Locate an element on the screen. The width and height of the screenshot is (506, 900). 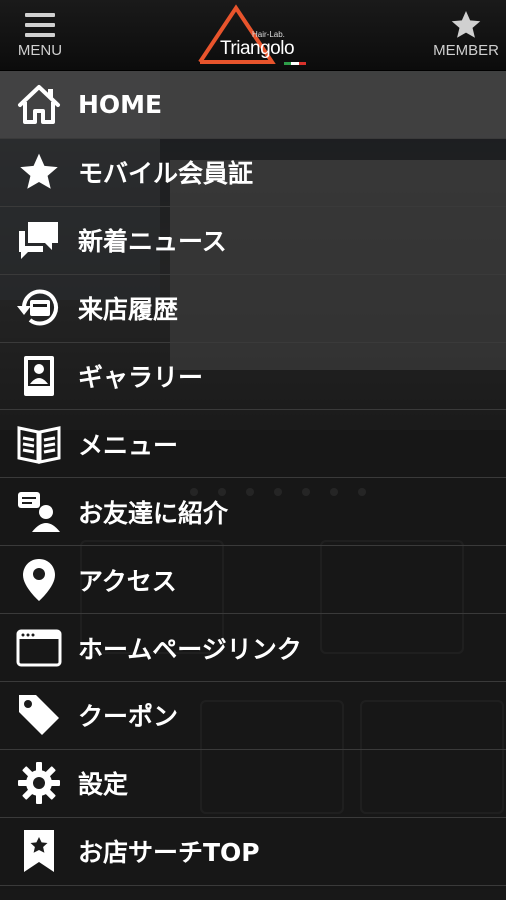
menu-item-shop-search-top: お店サーチTOP is located at coordinates (253, 852).